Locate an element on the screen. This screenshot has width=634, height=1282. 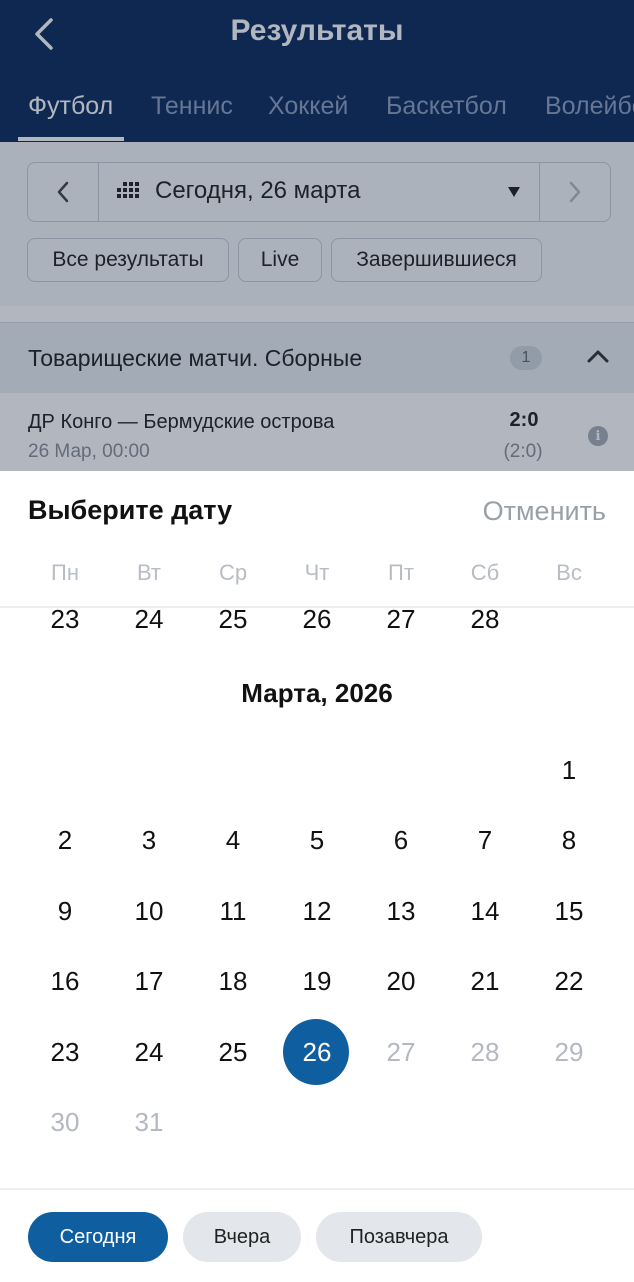
calendar-day: 30 is located at coordinates (65, 1123).